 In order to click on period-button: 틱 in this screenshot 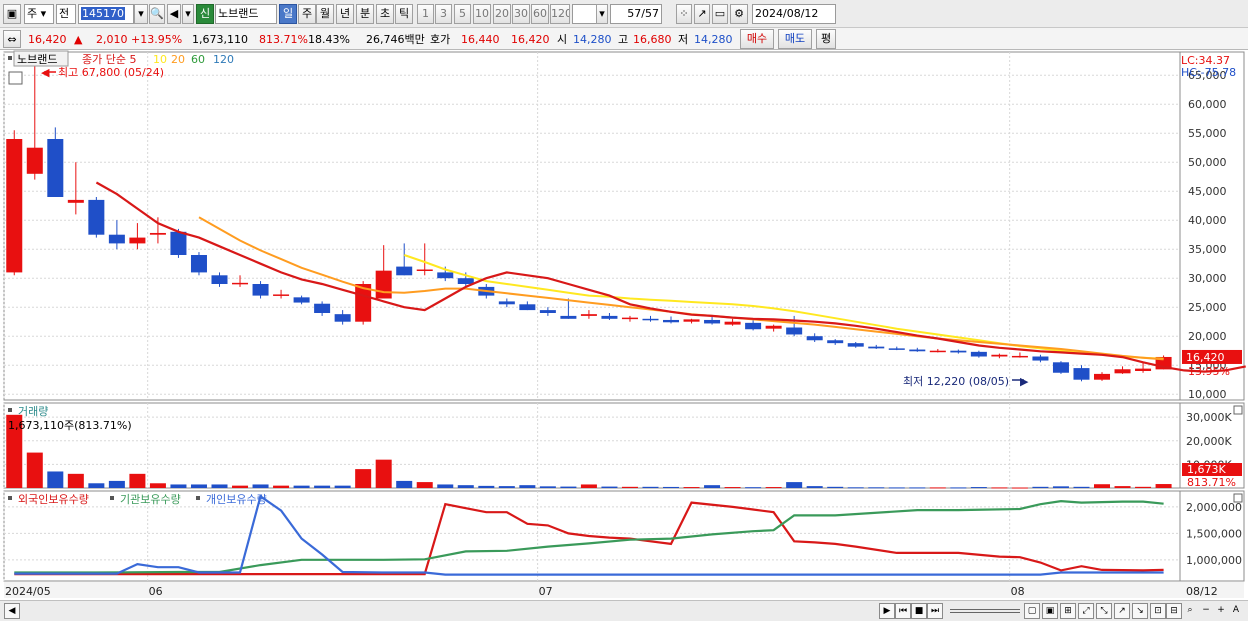, I will do `click(404, 14)`.